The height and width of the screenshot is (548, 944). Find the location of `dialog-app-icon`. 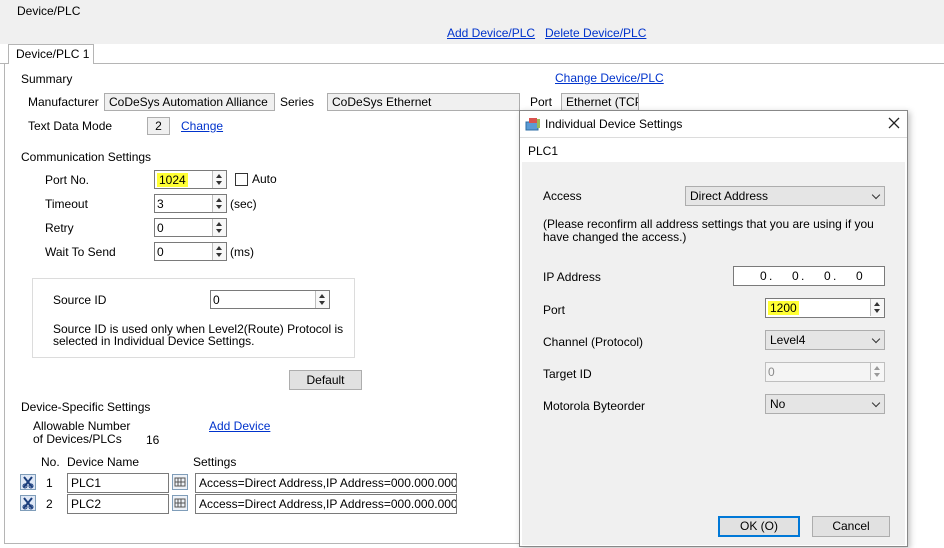

dialog-app-icon is located at coordinates (533, 125).